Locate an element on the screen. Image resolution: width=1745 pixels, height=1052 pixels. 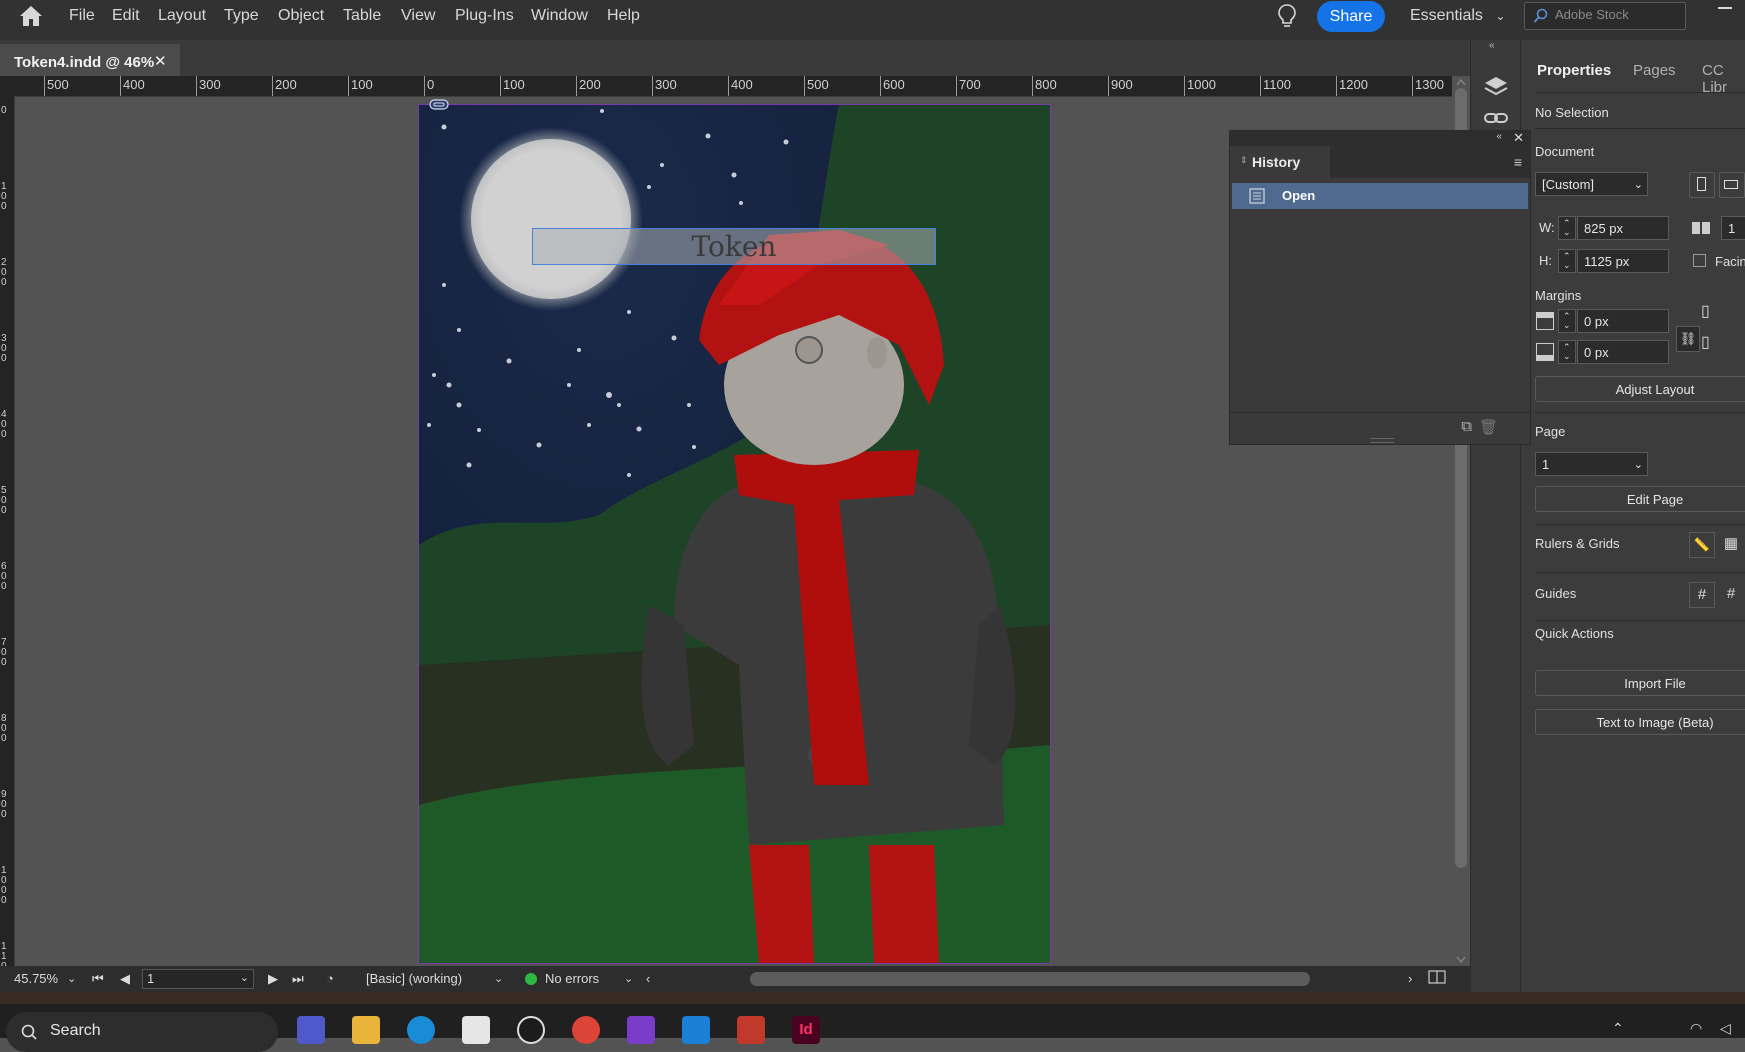
margin-bottom-field: 0 px is located at coordinates (1623, 352).